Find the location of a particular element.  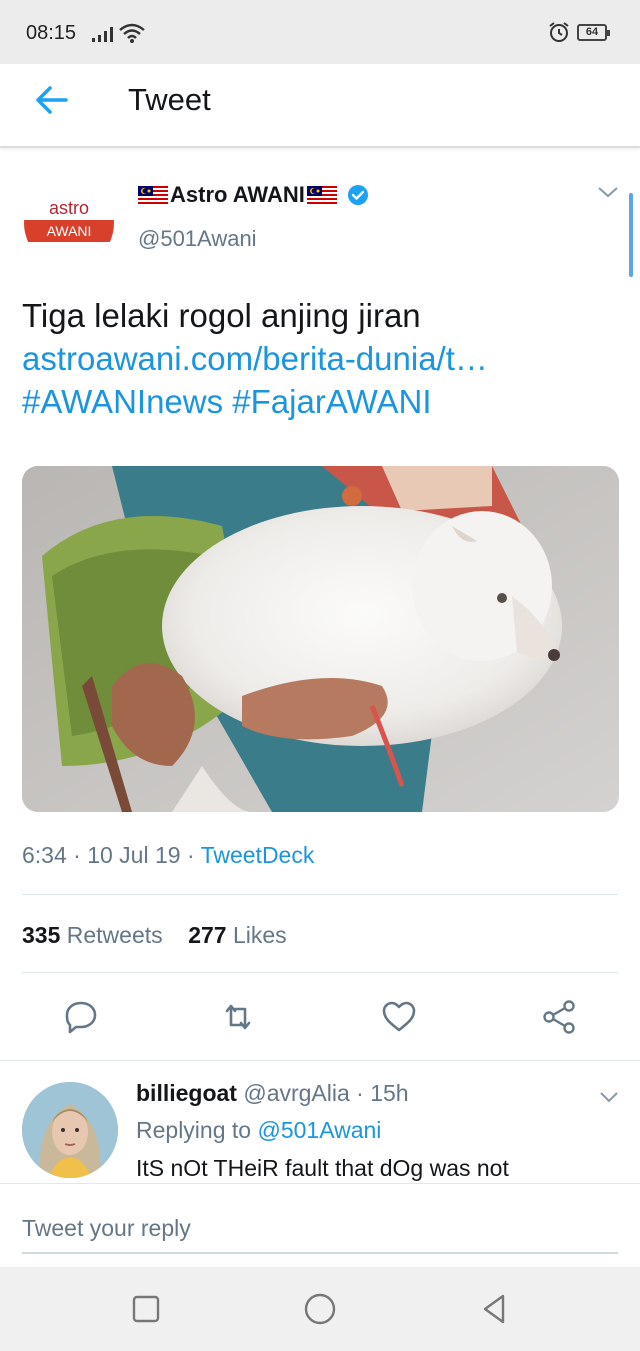

reply-header: billiegoat @avrgAlia · 15h is located at coordinates (272, 1093).